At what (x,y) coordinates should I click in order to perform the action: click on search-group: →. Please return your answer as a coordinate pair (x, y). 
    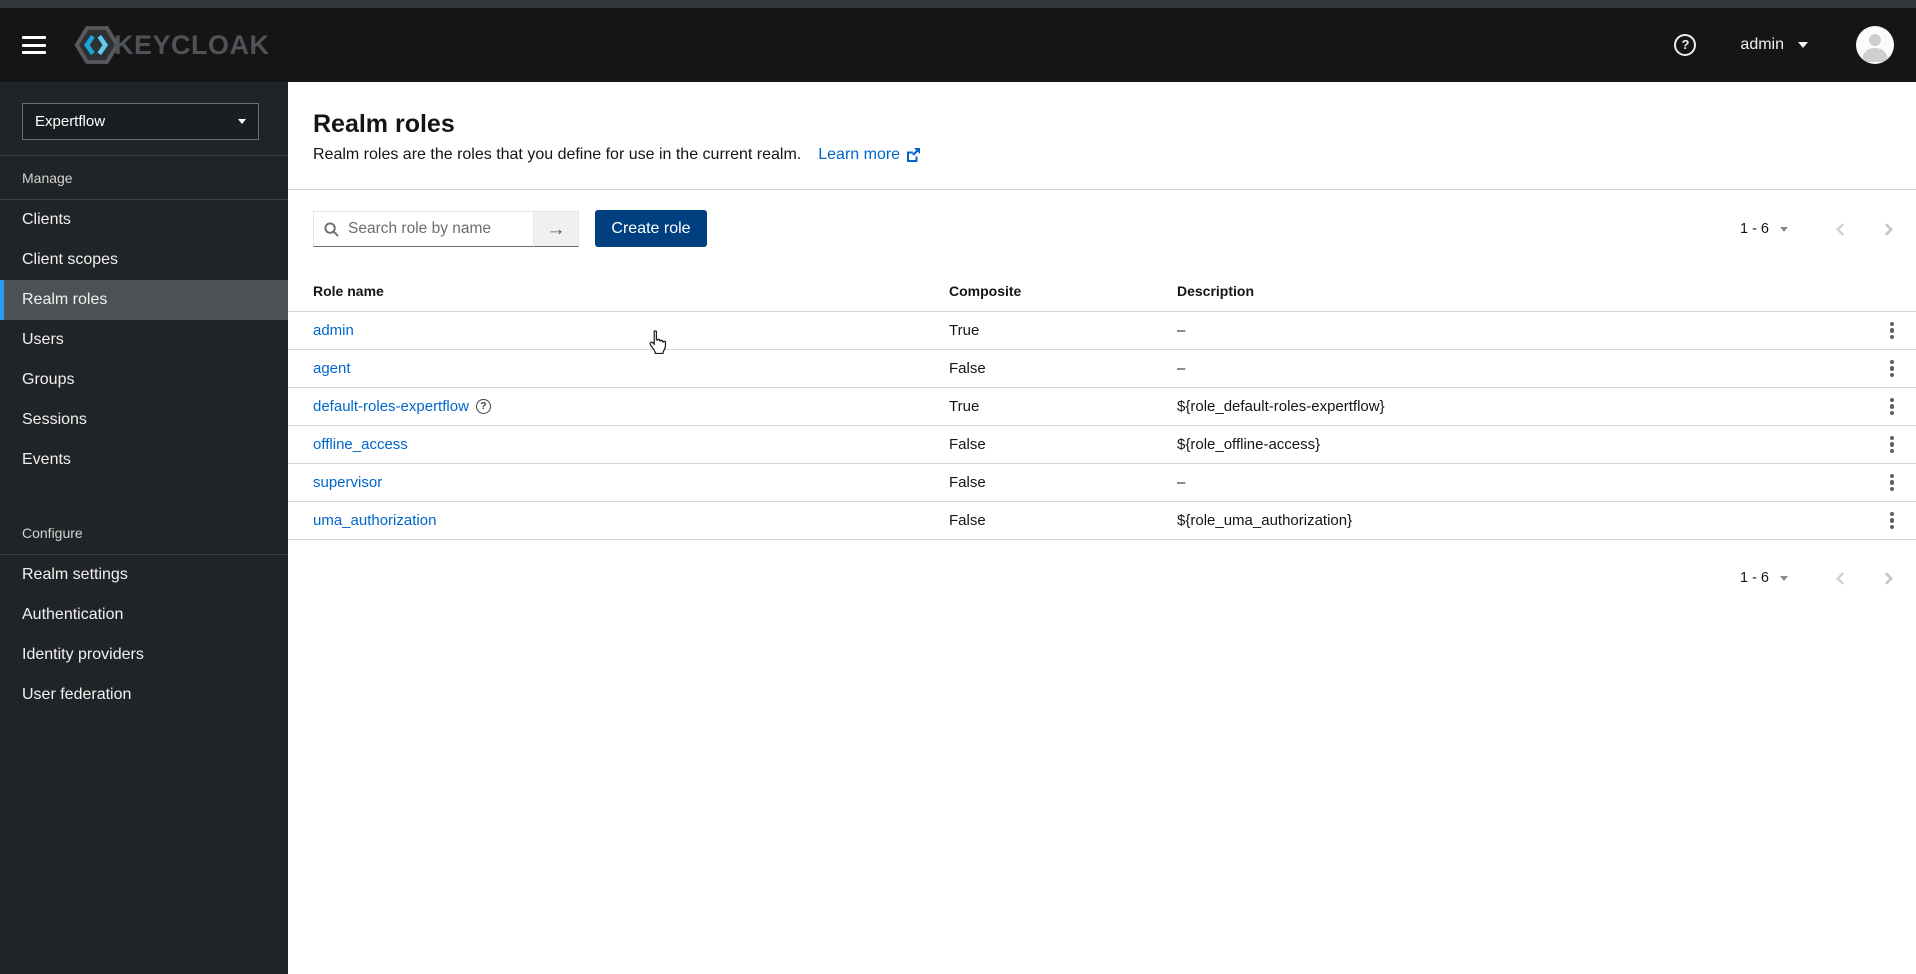
    Looking at the image, I should click on (446, 229).